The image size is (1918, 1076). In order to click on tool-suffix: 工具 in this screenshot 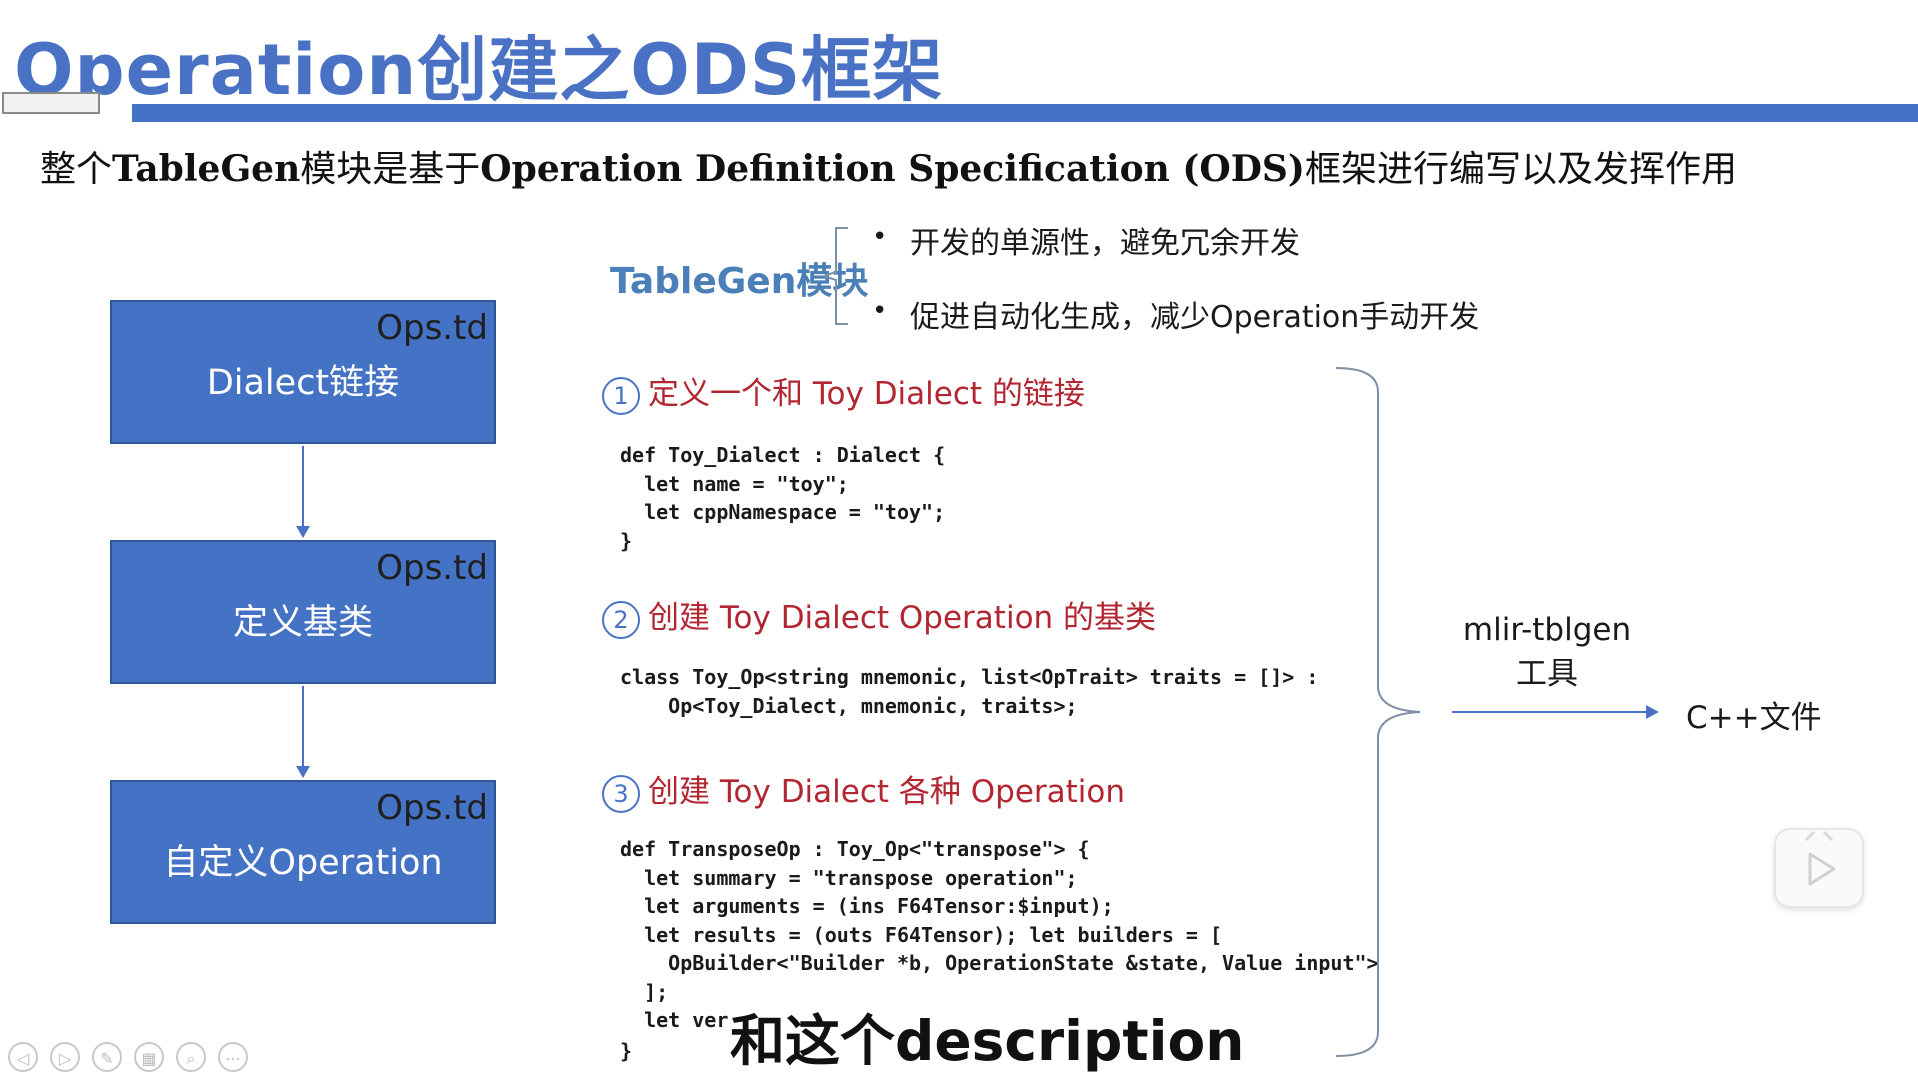, I will do `click(1547, 674)`.